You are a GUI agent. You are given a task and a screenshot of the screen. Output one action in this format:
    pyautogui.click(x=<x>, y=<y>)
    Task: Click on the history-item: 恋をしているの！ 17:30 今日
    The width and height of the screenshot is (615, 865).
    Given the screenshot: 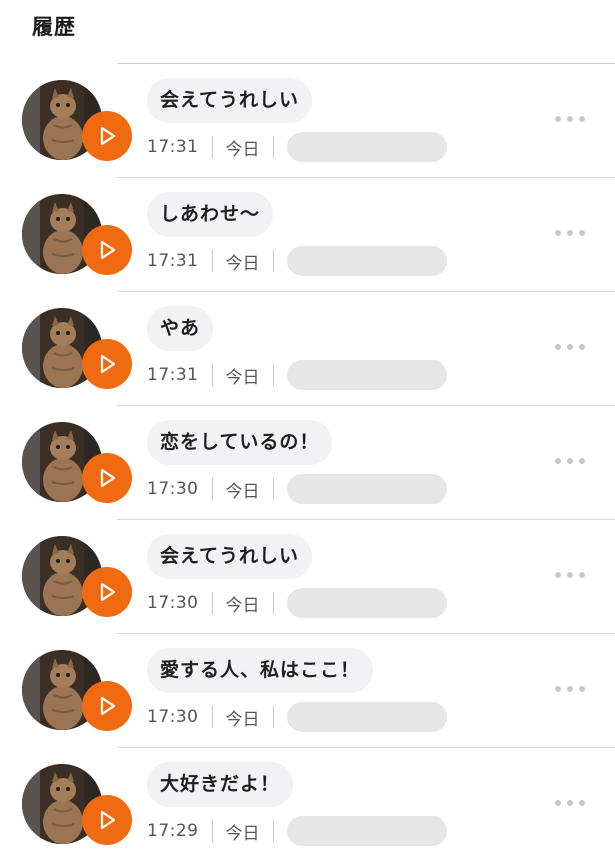 What is the action you would take?
    pyautogui.click(x=318, y=462)
    